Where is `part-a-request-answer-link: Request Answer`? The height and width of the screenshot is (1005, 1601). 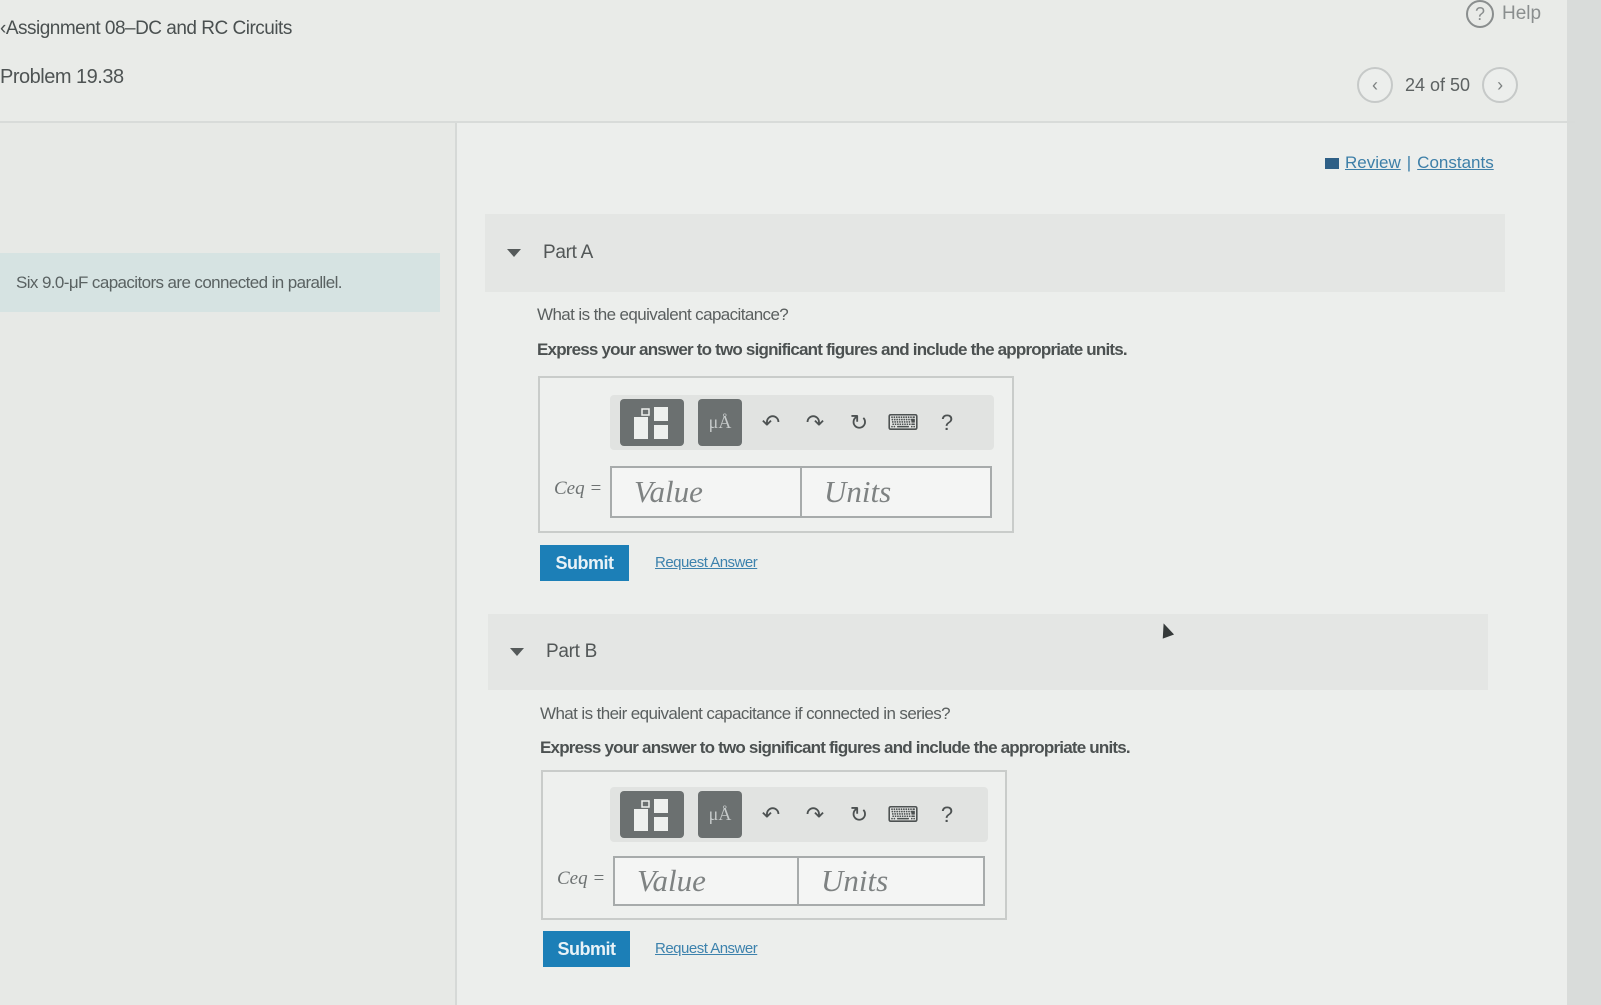 part-a-request-answer-link: Request Answer is located at coordinates (706, 562).